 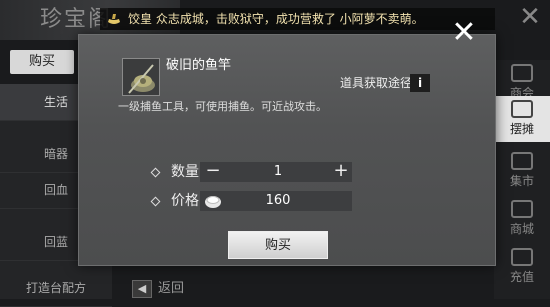 I want to click on close-icon: ✕, so click(x=464, y=33).